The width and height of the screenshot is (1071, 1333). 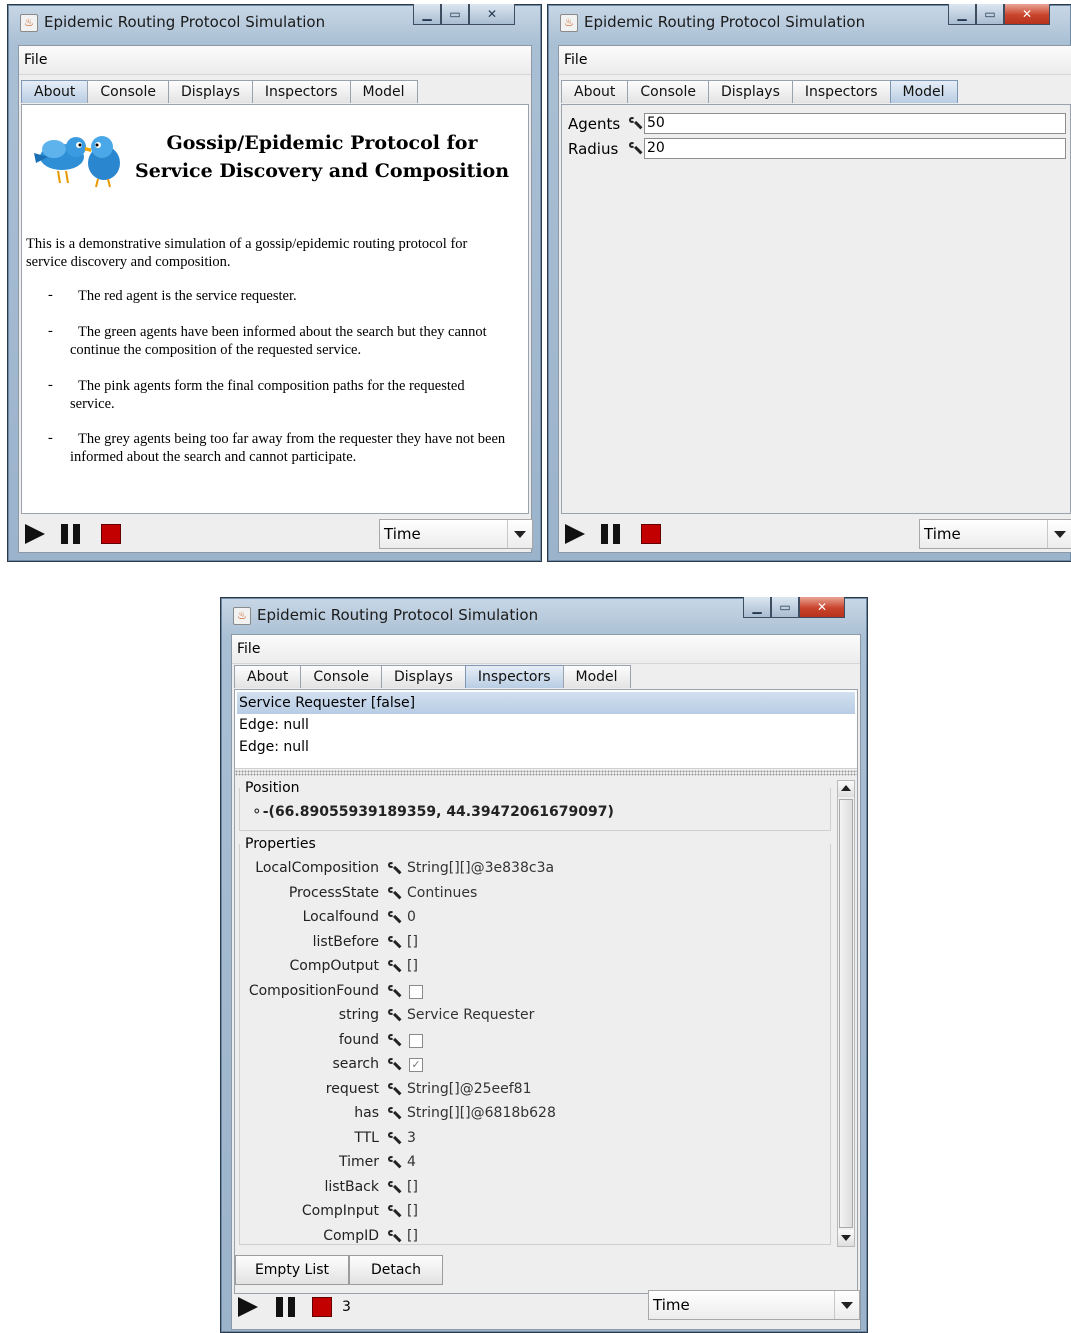 What do you see at coordinates (396, 1270) in the screenshot?
I see `detach-button: Detach` at bounding box center [396, 1270].